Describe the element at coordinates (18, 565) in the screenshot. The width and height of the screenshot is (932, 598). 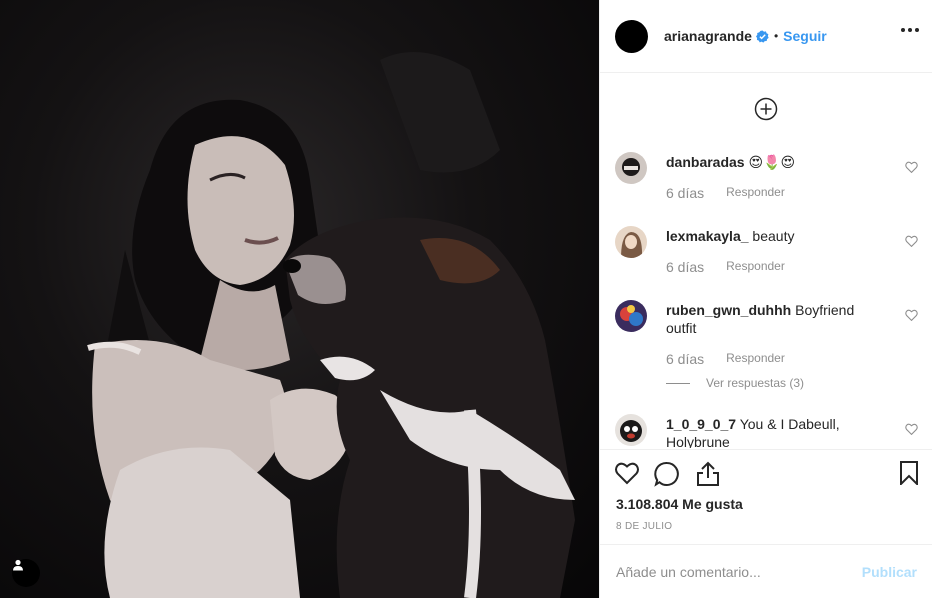
I see `user-tag-icon` at that location.